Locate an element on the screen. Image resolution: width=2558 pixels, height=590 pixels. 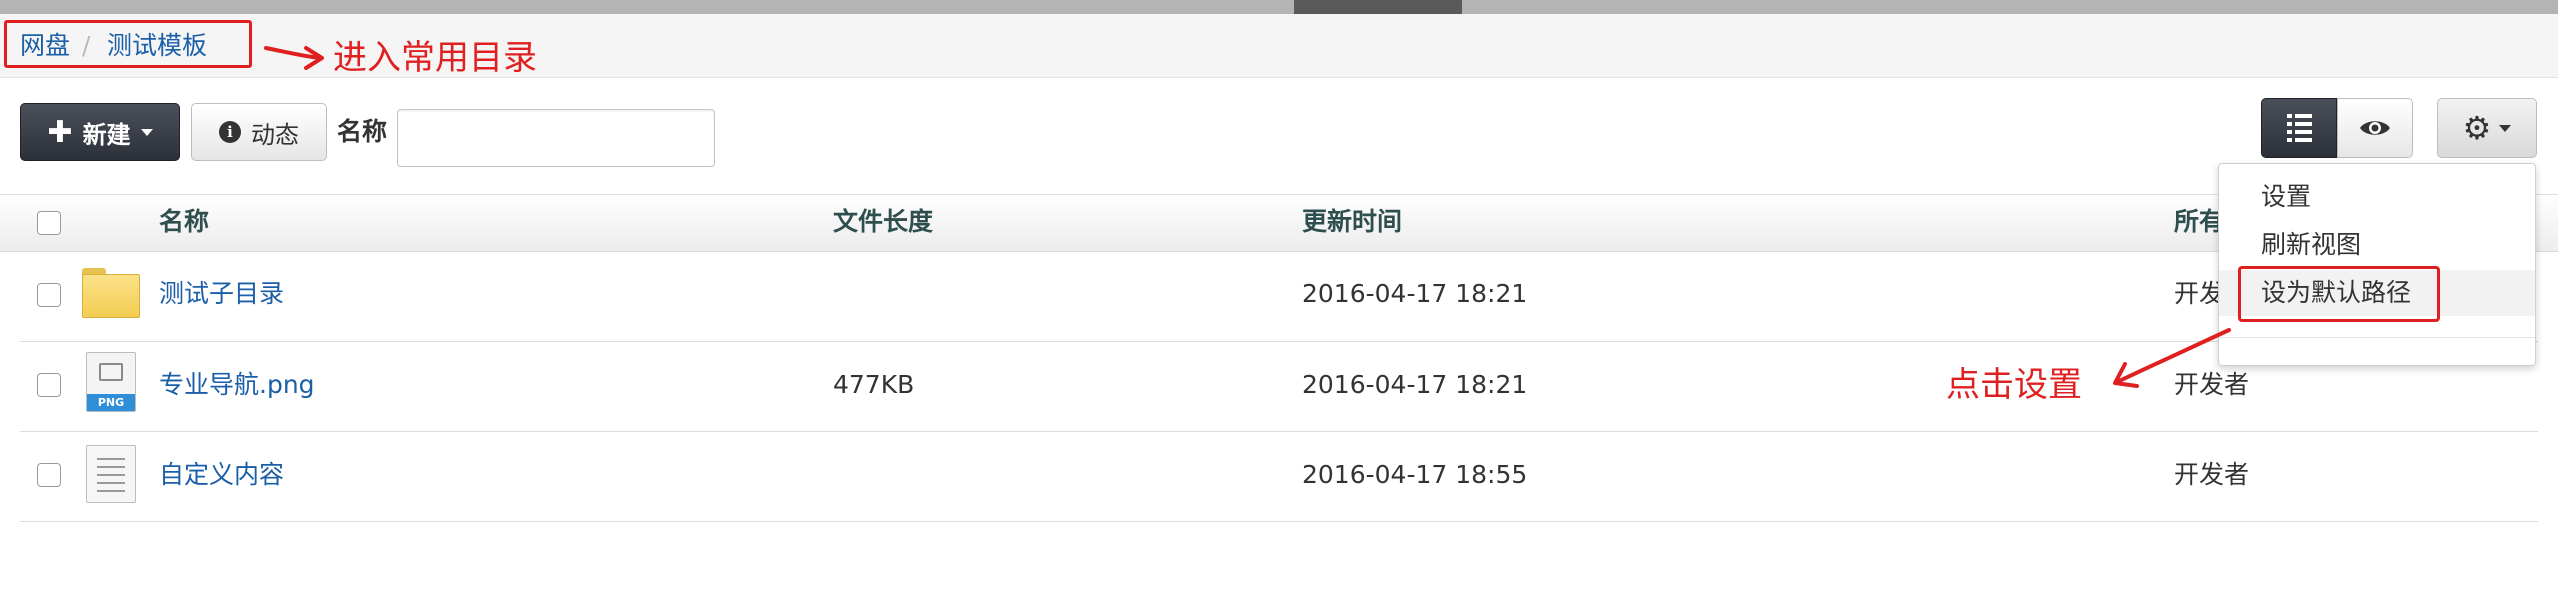
activity-button: i 动态 is located at coordinates (259, 132).